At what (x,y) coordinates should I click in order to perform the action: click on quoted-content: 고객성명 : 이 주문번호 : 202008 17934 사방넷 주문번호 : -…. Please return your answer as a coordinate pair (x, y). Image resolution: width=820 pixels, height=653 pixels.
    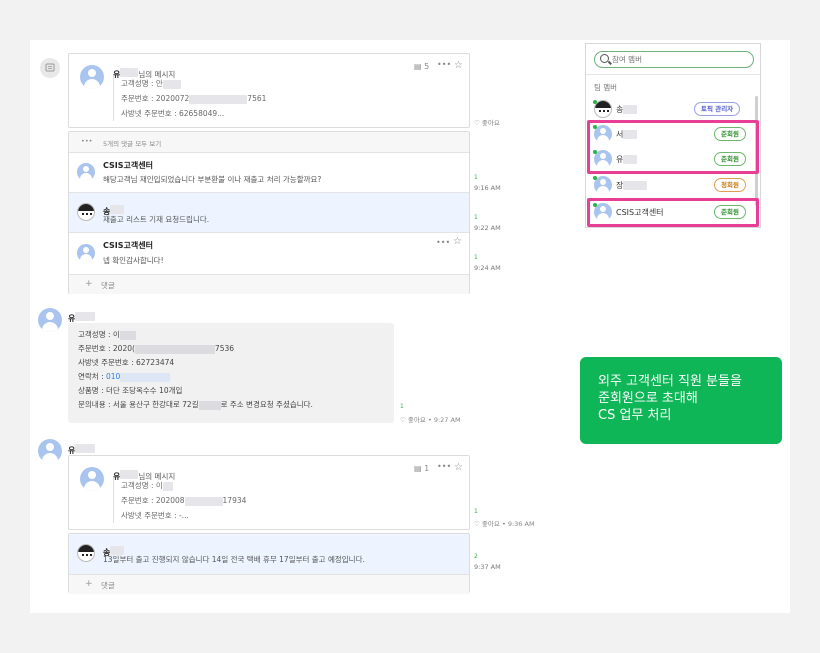
    Looking at the image, I should click on (179, 500).